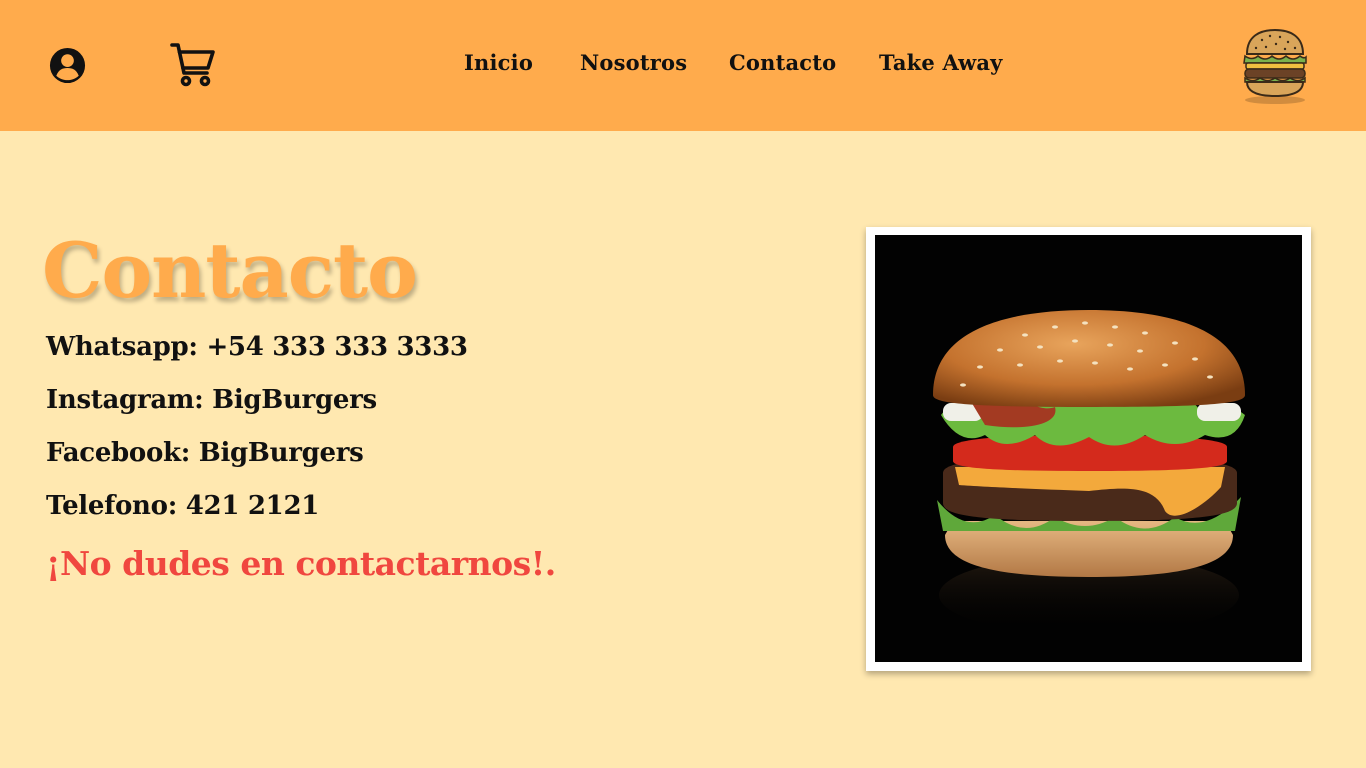 The width and height of the screenshot is (1366, 768). What do you see at coordinates (230, 270) in the screenshot?
I see `page-title: Contacto` at bounding box center [230, 270].